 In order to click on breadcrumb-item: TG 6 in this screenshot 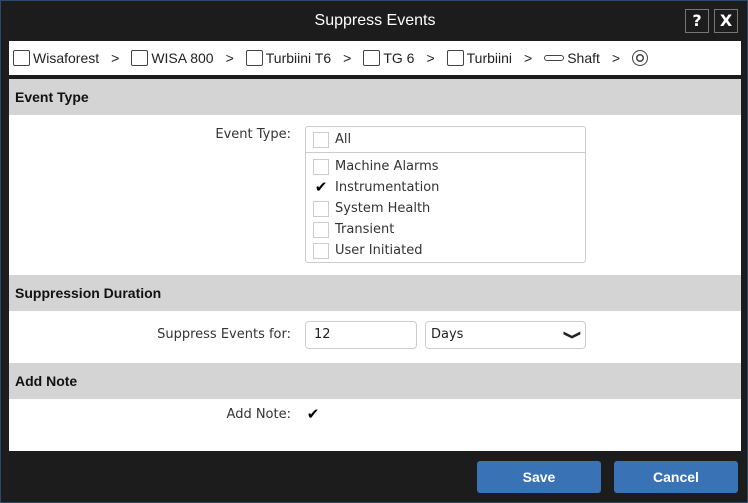, I will do `click(388, 58)`.